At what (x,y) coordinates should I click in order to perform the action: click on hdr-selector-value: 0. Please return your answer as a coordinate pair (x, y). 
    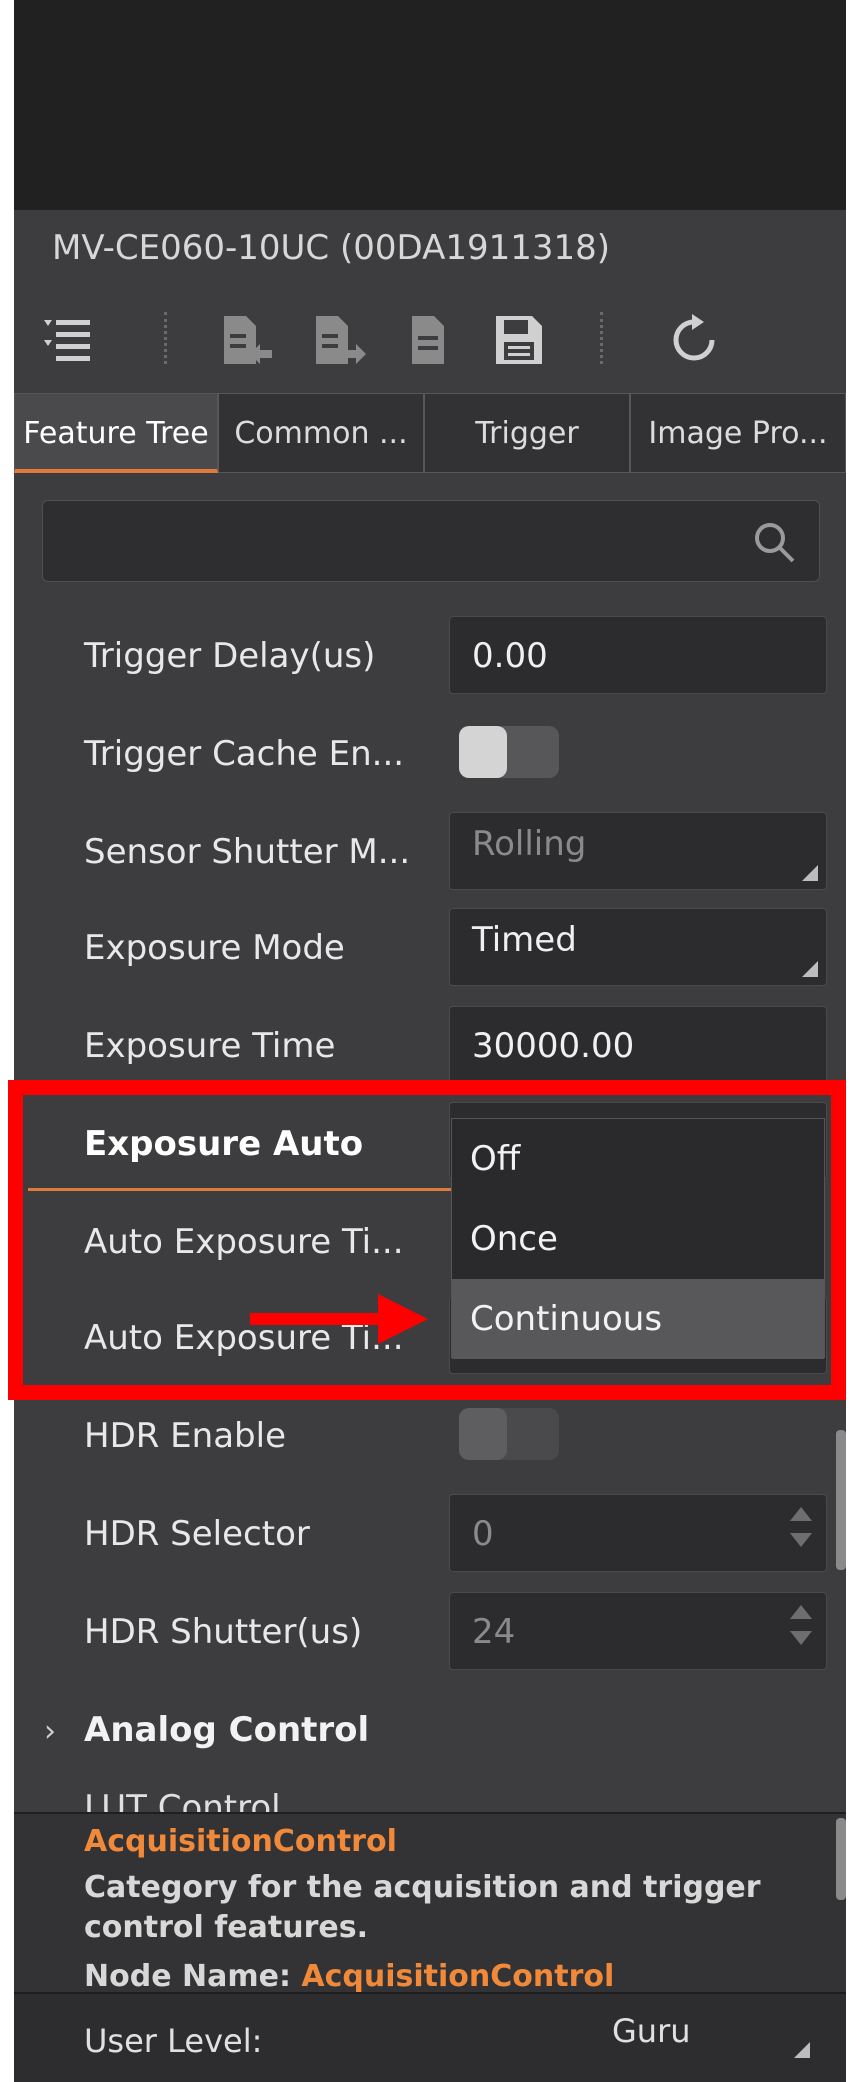
    Looking at the image, I should click on (483, 1534).